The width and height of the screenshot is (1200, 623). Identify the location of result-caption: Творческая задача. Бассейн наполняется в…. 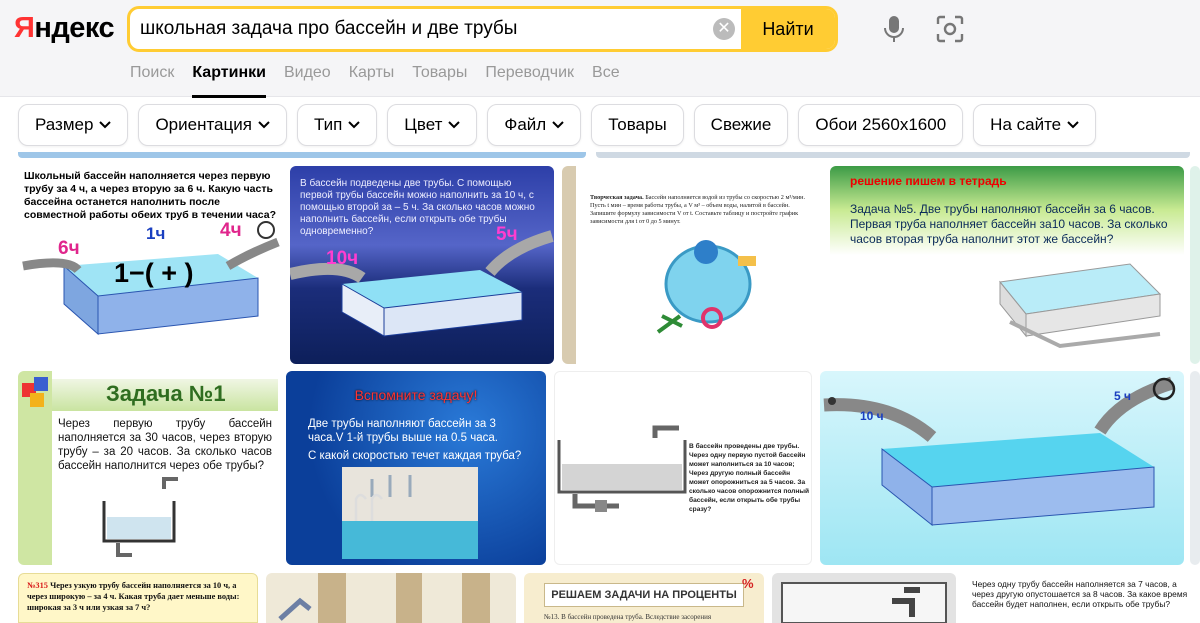
(702, 210).